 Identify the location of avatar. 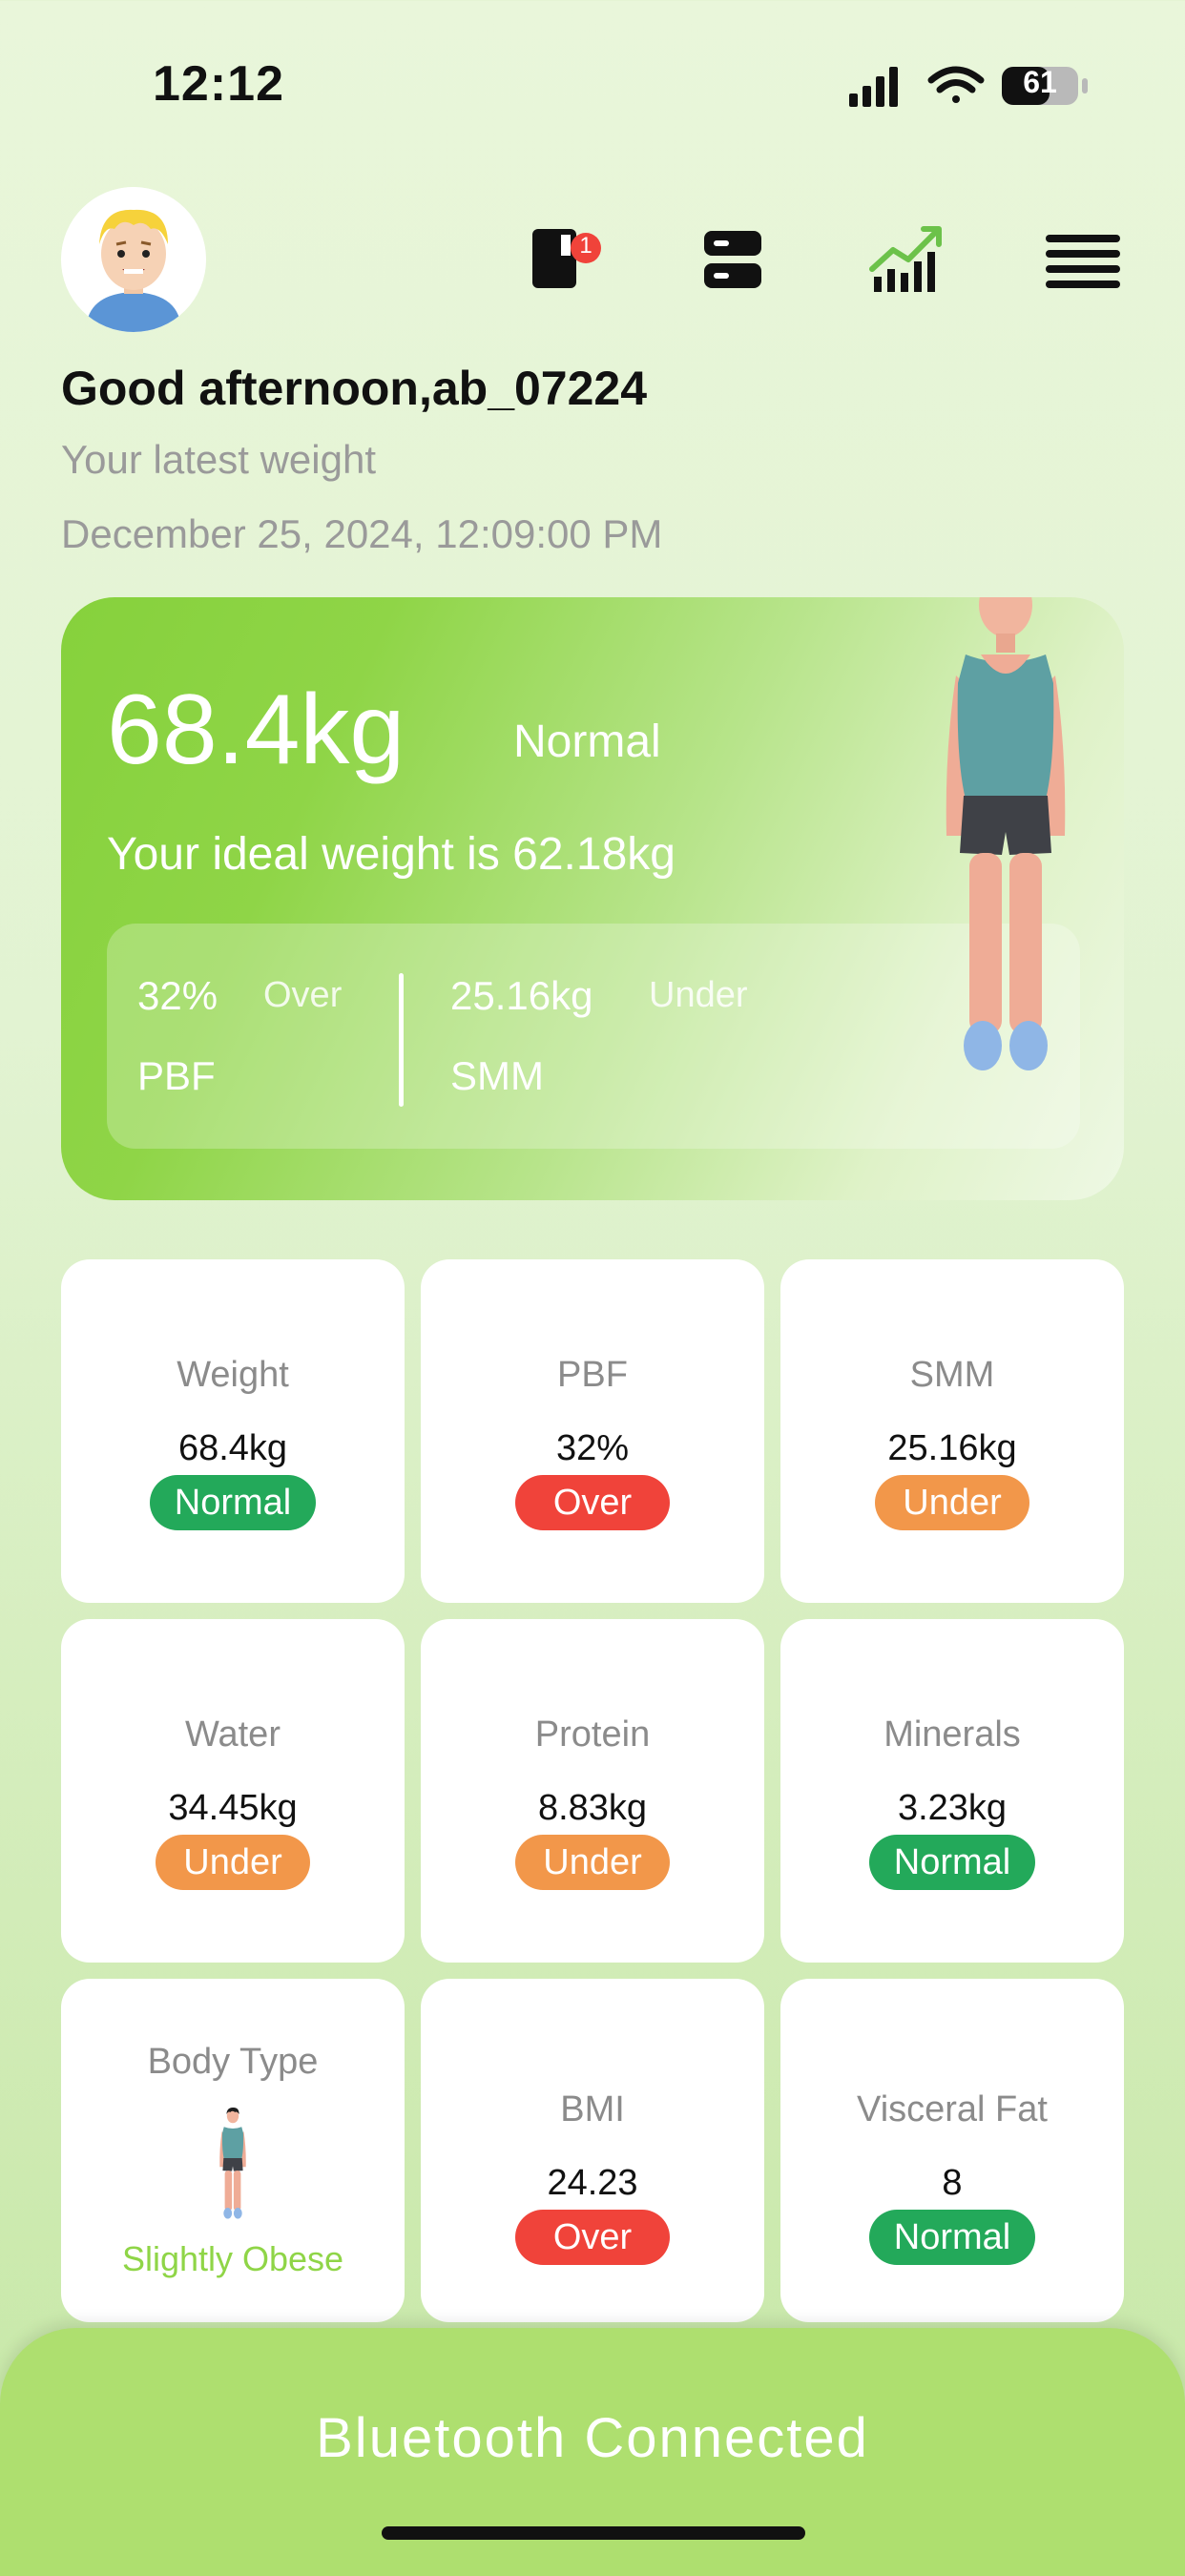
(133, 259).